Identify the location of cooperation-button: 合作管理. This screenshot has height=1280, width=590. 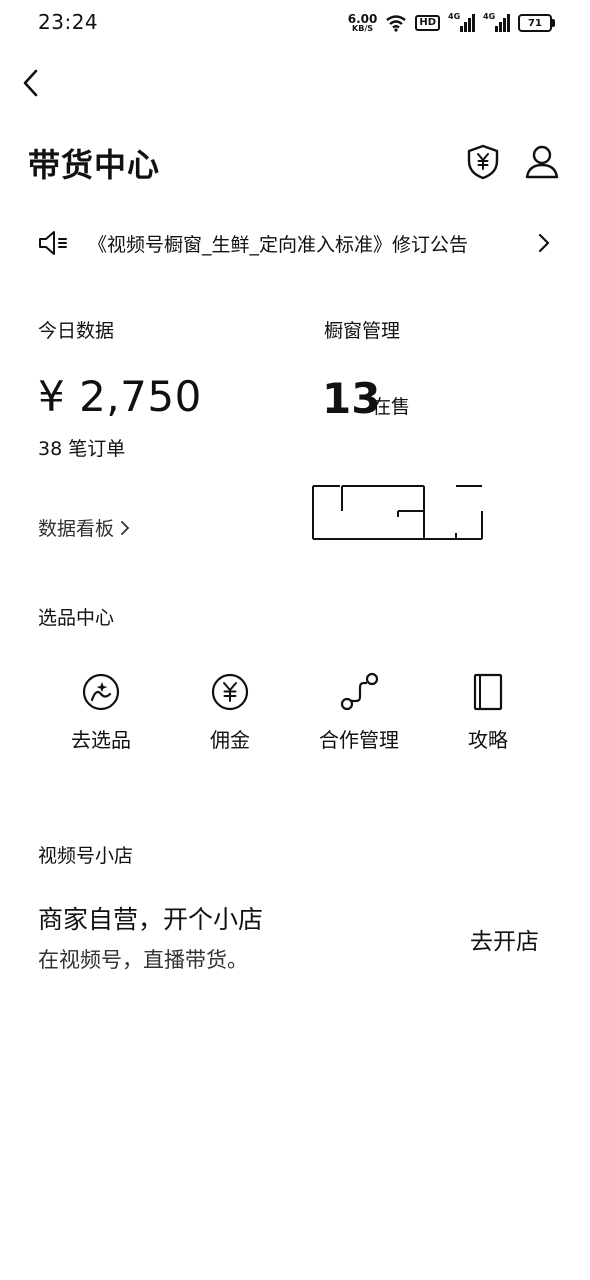
(359, 712).